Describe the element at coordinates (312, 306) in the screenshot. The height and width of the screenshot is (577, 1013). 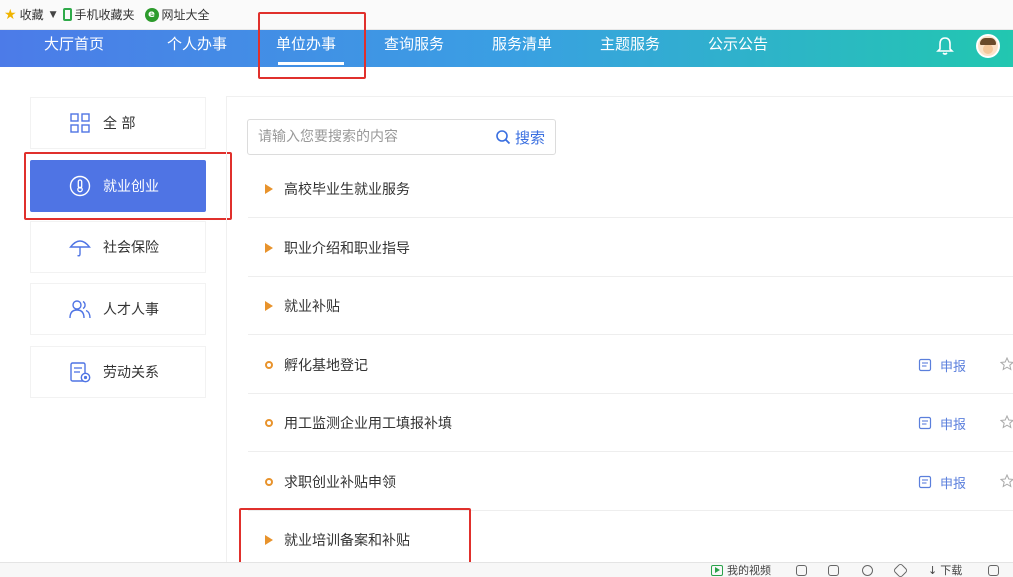
I see `service-label: 就业补贴` at that location.